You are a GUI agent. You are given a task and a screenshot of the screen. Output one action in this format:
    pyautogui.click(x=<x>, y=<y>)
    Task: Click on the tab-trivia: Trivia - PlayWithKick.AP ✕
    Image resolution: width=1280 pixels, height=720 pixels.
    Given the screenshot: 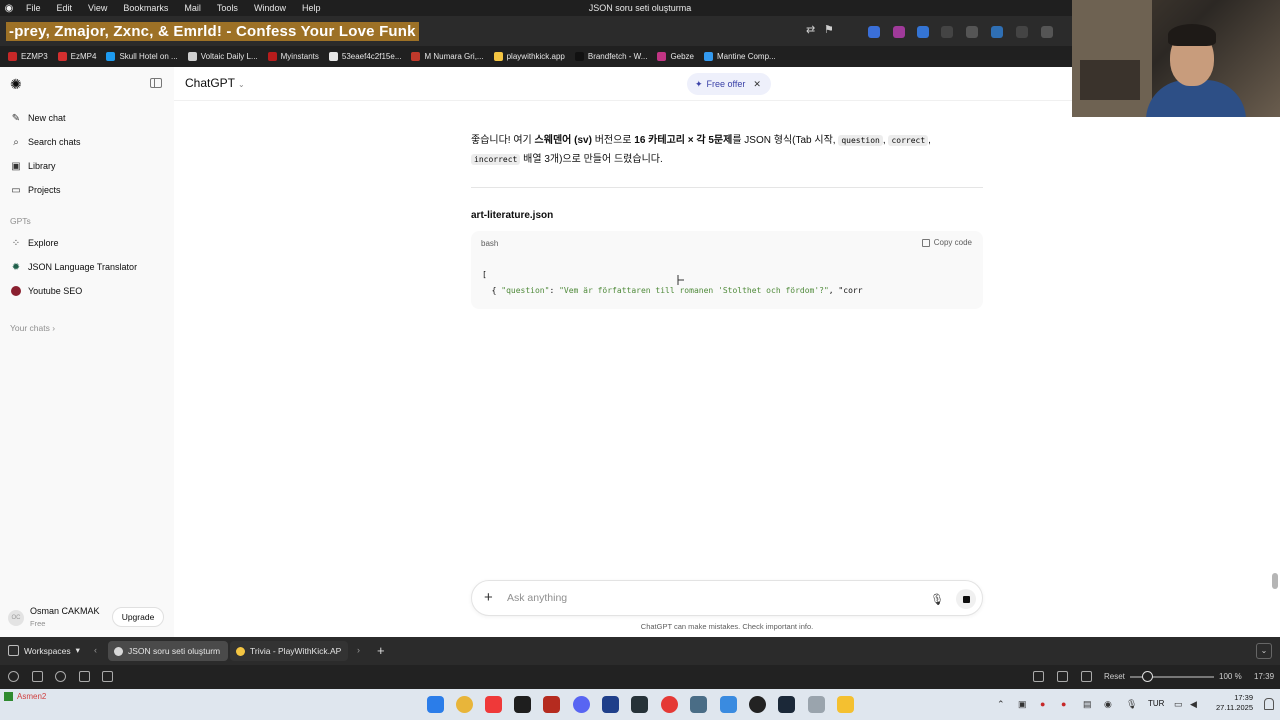 What is the action you would take?
    pyautogui.click(x=289, y=651)
    